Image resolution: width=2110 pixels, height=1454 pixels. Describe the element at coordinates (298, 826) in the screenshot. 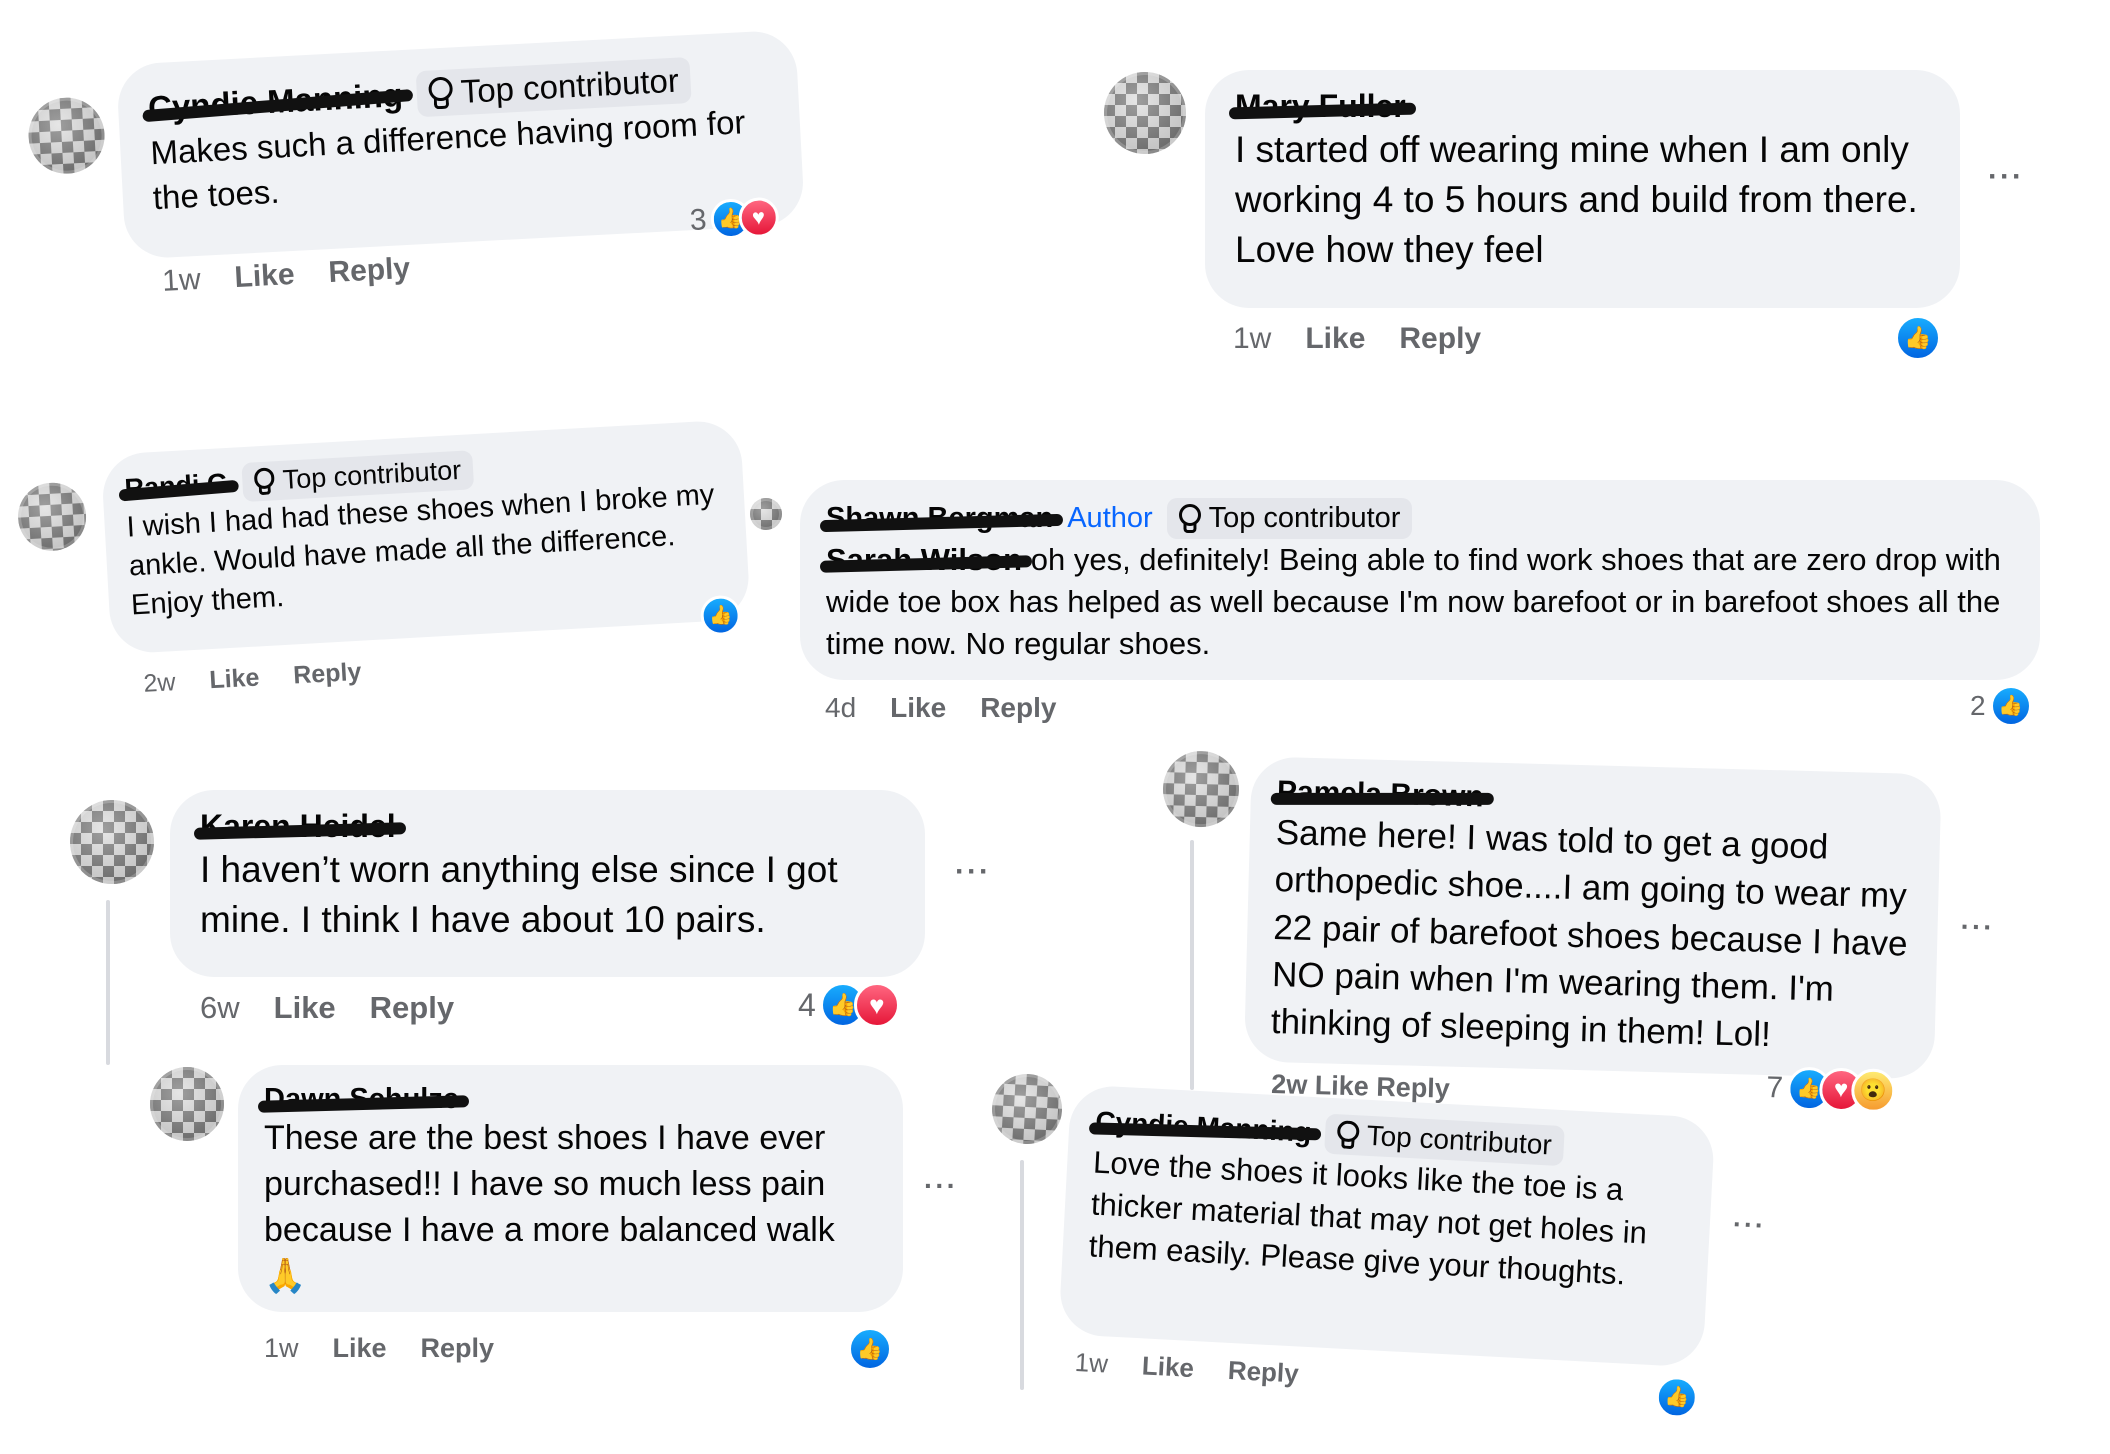

I see `author-name: Karen Heidel` at that location.